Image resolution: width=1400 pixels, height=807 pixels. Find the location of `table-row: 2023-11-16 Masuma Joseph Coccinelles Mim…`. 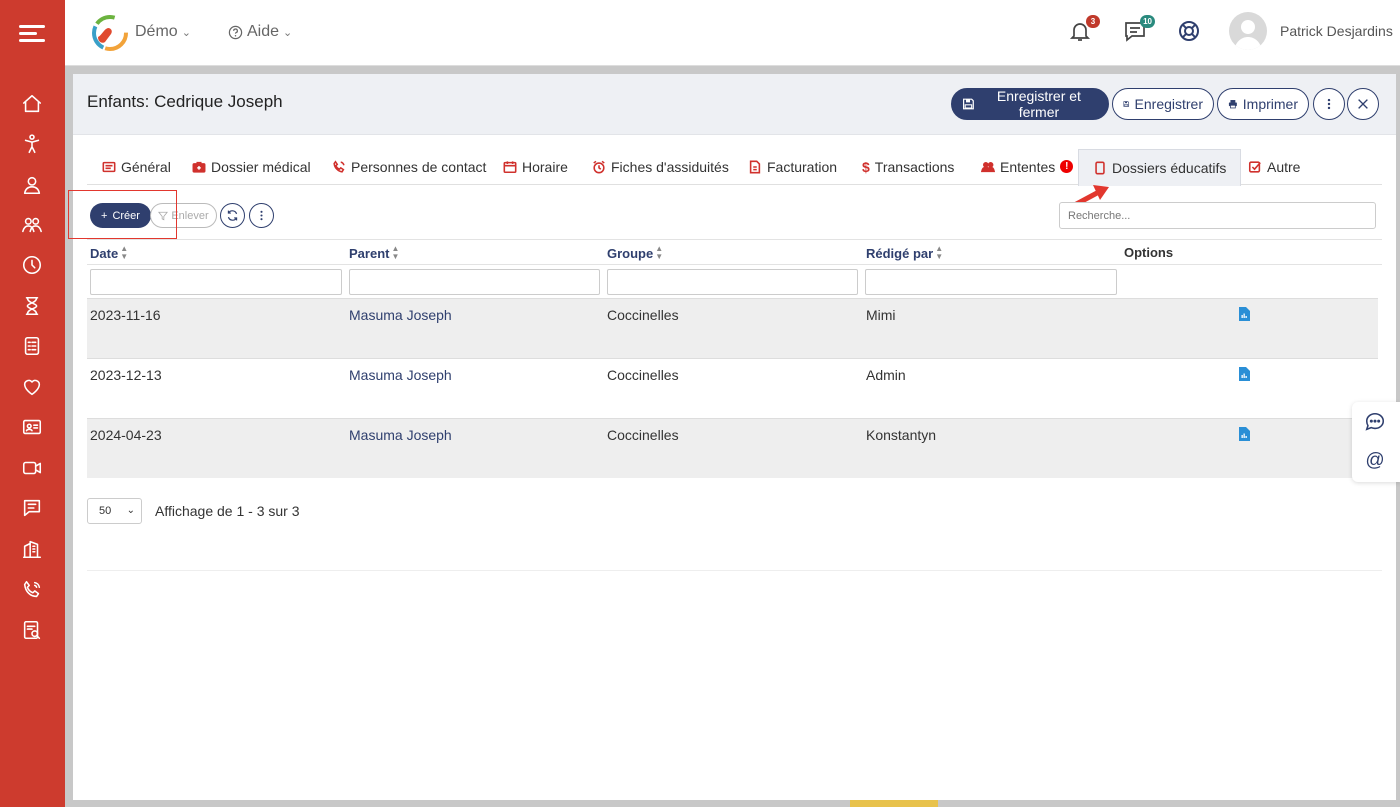

table-row: 2023-11-16 Masuma Joseph Coccinelles Mim… is located at coordinates (732, 328).